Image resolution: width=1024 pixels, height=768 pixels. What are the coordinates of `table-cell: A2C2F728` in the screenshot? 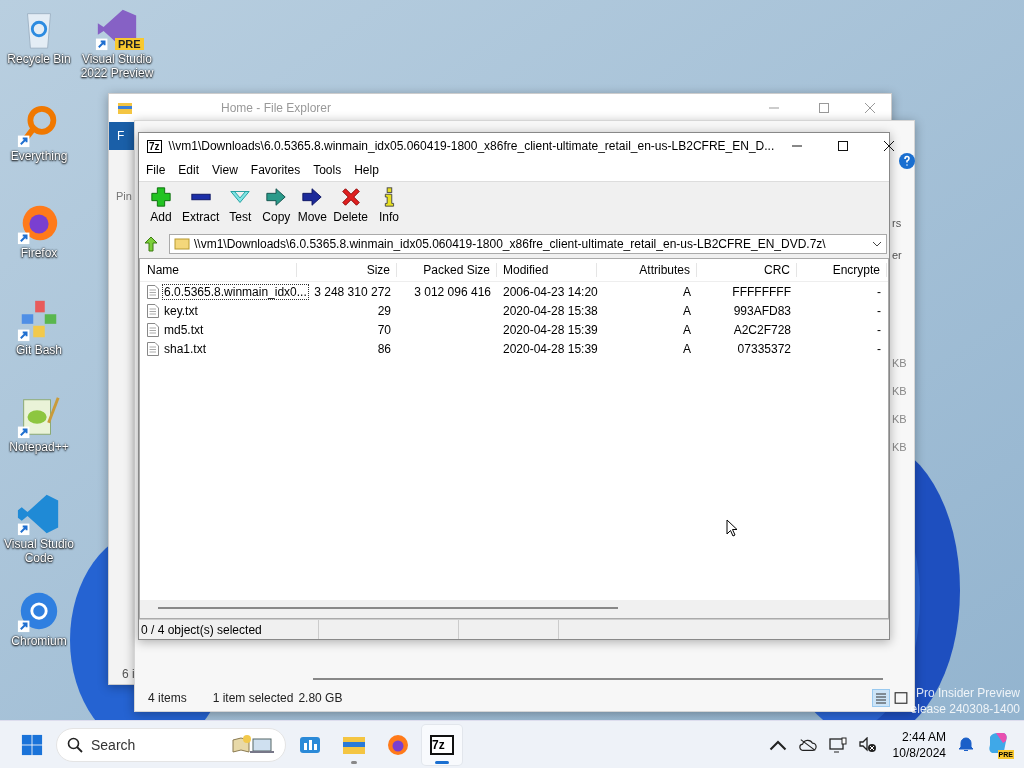 It's located at (762, 329).